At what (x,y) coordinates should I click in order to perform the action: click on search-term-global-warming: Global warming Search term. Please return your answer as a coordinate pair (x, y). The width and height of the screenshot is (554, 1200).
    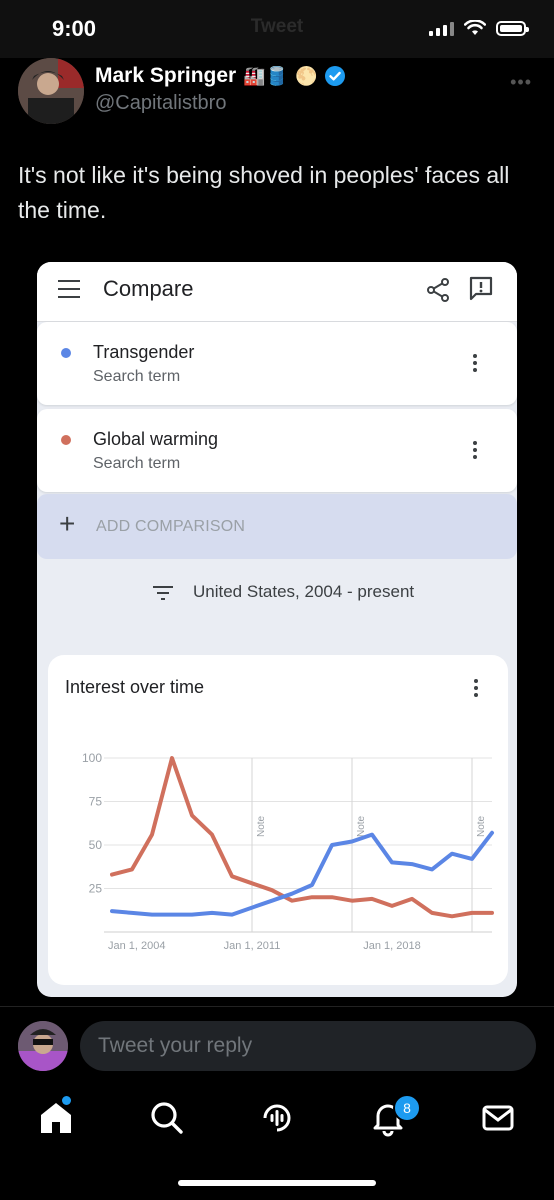
    Looking at the image, I should click on (277, 450).